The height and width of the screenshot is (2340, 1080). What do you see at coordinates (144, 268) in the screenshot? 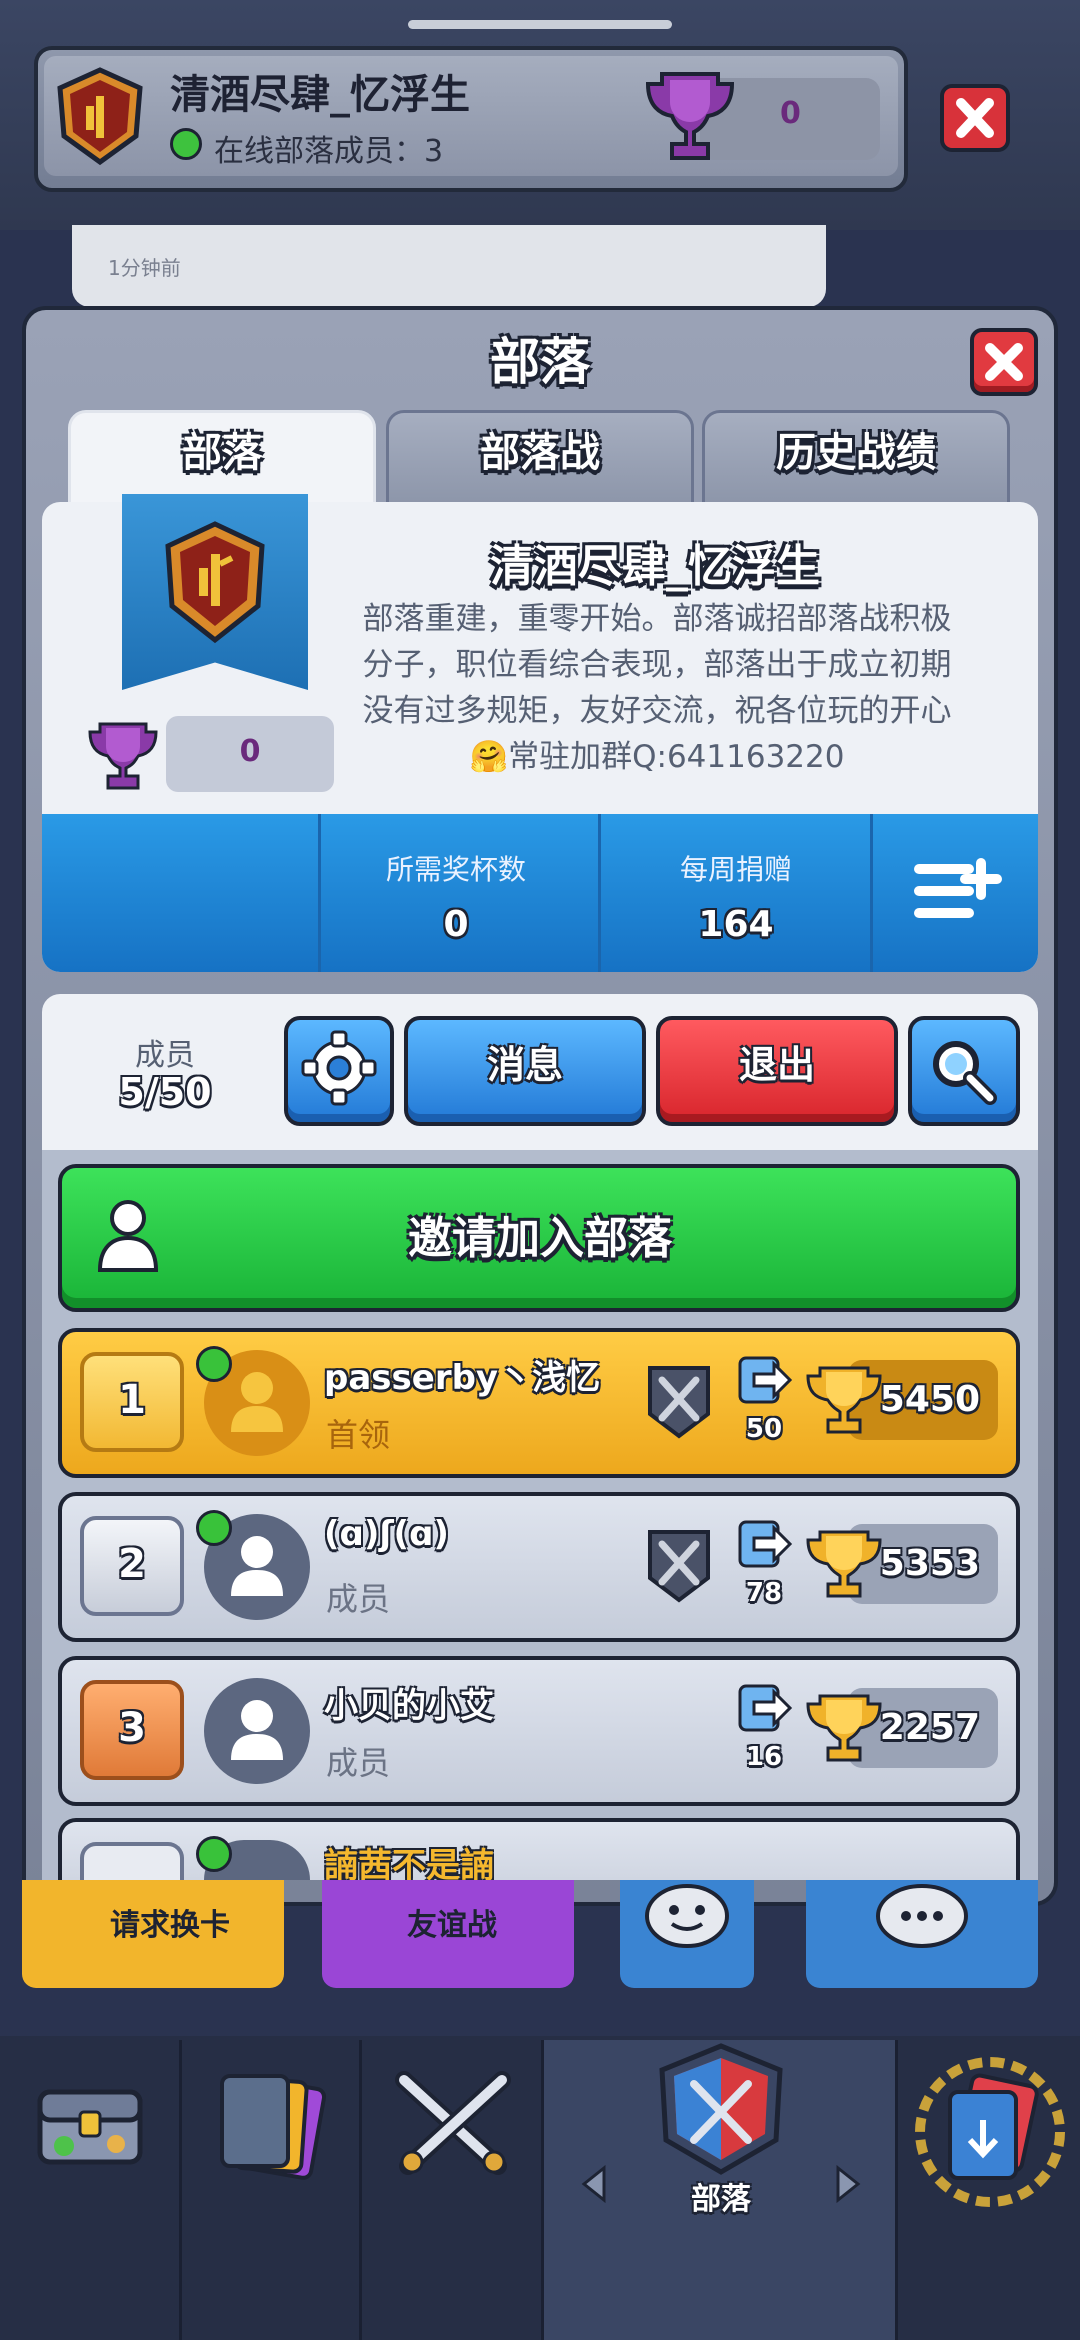
I see `notification-time: 1分钟前` at bounding box center [144, 268].